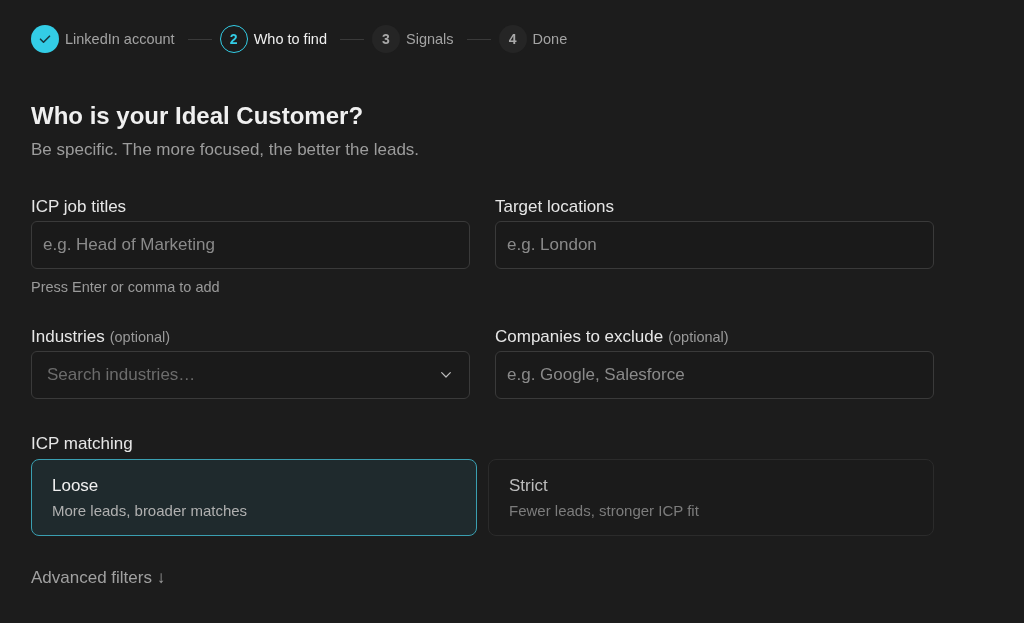 This screenshot has height=623, width=1024. Describe the element at coordinates (446, 375) in the screenshot. I see `chevron-down-icon` at that location.